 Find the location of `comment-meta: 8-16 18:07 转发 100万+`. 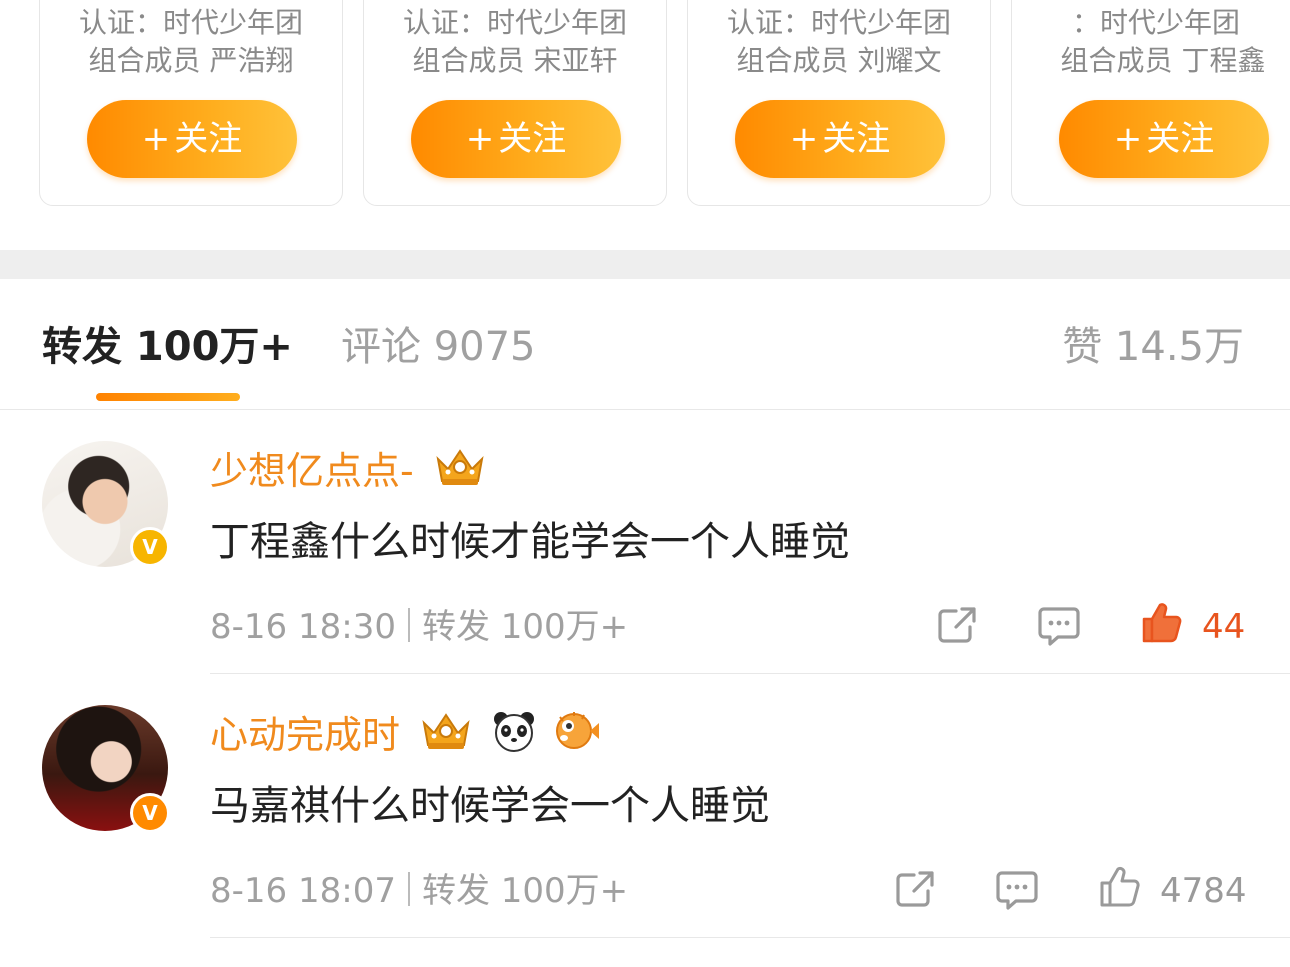

comment-meta: 8-16 18:07 转发 100万+ is located at coordinates (419, 891).